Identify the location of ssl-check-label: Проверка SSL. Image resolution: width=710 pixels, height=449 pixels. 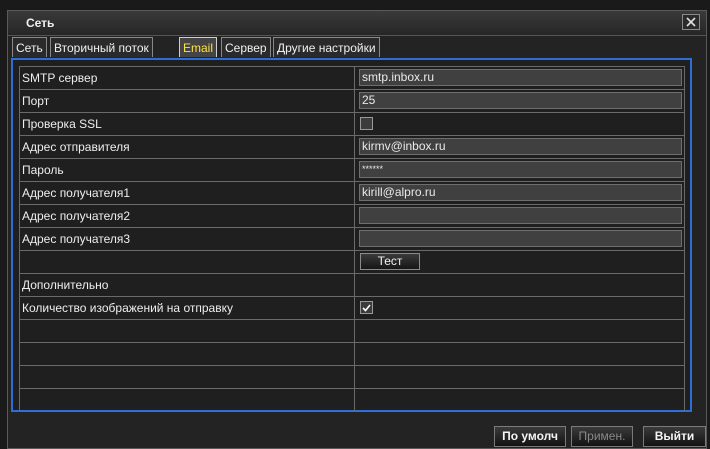
(187, 124).